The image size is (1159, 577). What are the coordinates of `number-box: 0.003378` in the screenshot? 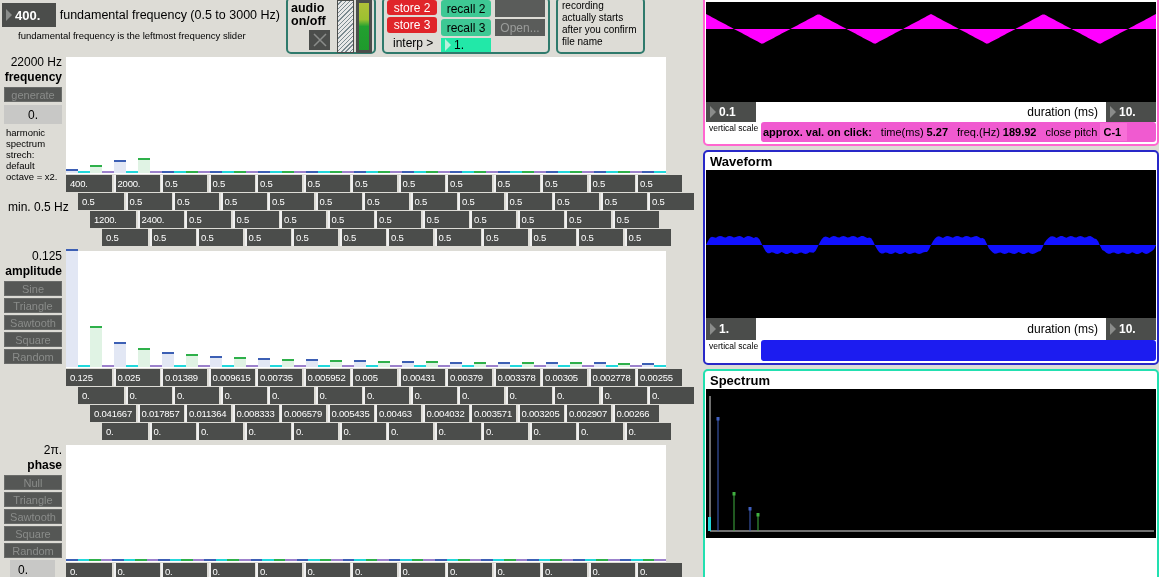 It's located at (516, 377).